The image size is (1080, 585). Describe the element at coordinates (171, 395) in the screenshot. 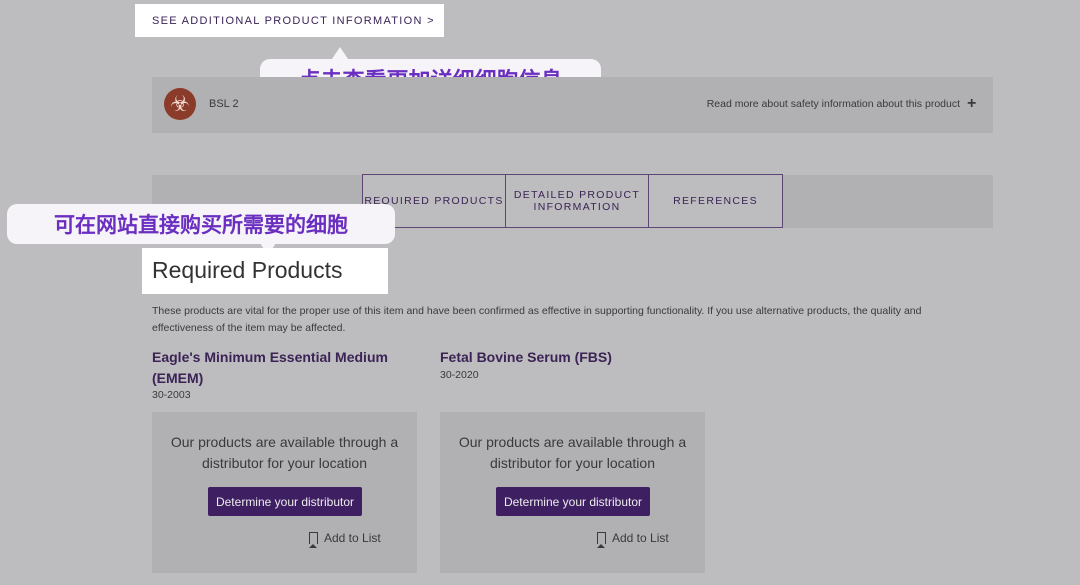

I see `product-sku: 30-2003` at that location.